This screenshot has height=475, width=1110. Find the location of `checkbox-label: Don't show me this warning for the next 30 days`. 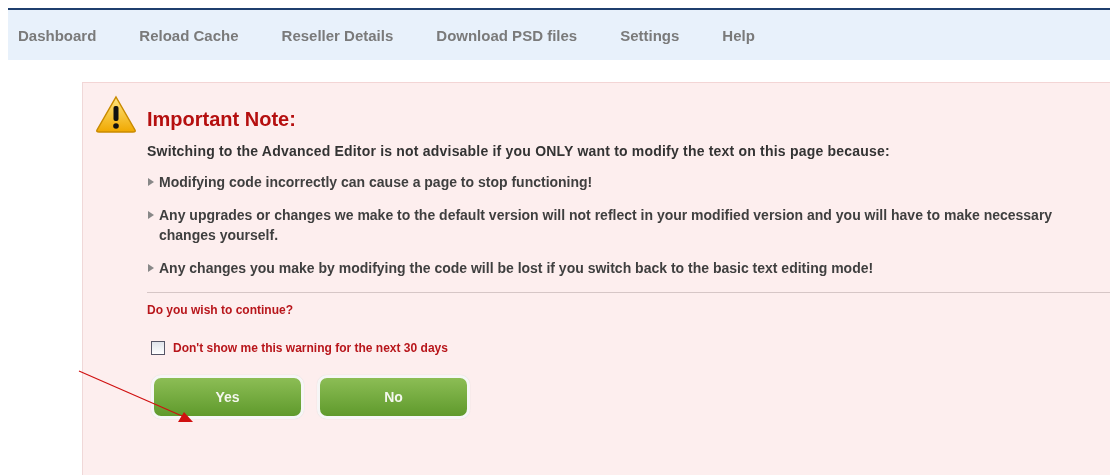

checkbox-label: Don't show me this warning for the next 30 days is located at coordinates (310, 348).